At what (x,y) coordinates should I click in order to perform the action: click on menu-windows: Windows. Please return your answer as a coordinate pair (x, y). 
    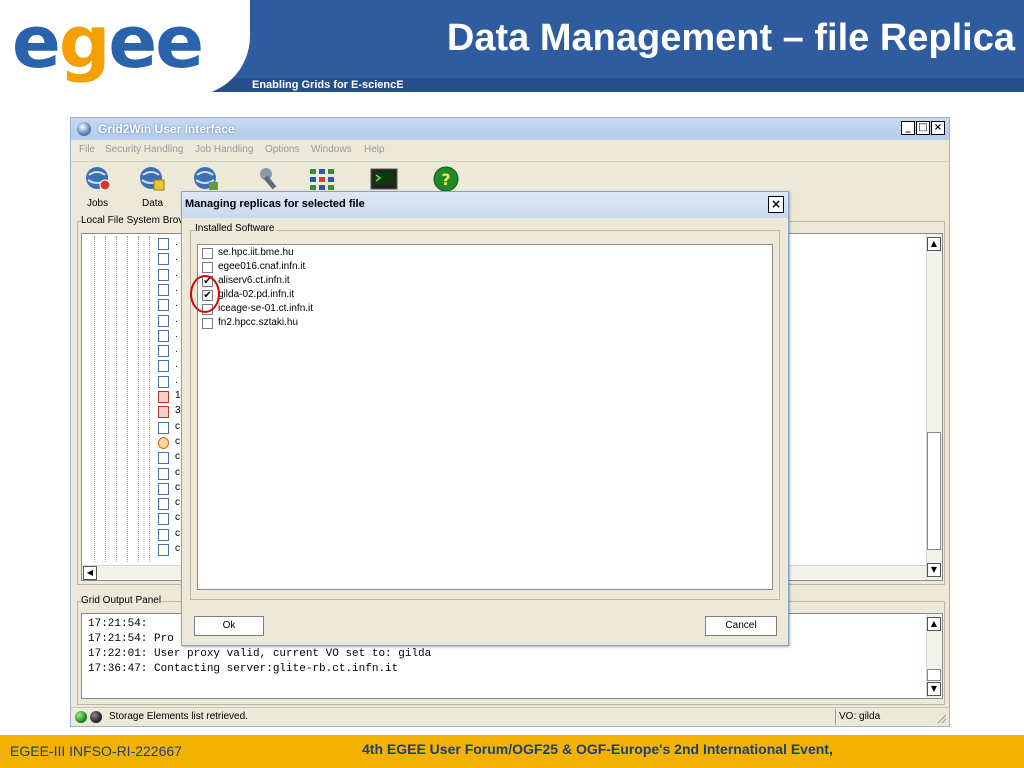
    Looking at the image, I should click on (331, 149).